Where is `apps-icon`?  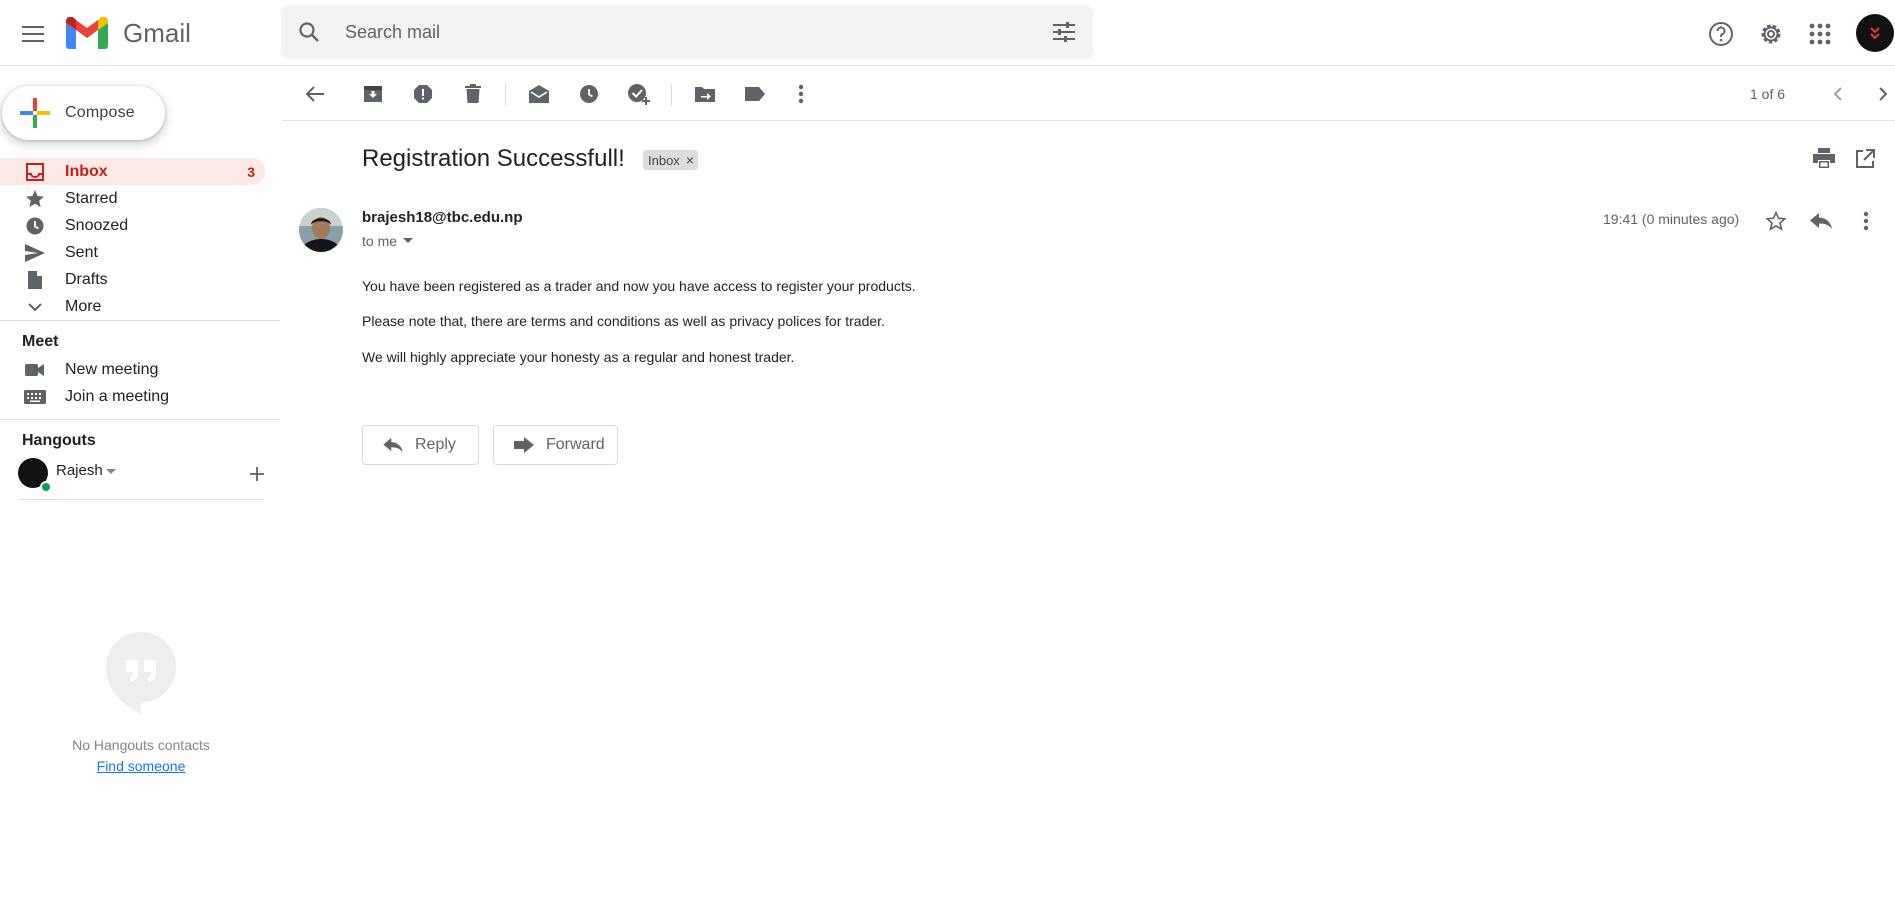
apps-icon is located at coordinates (1820, 34).